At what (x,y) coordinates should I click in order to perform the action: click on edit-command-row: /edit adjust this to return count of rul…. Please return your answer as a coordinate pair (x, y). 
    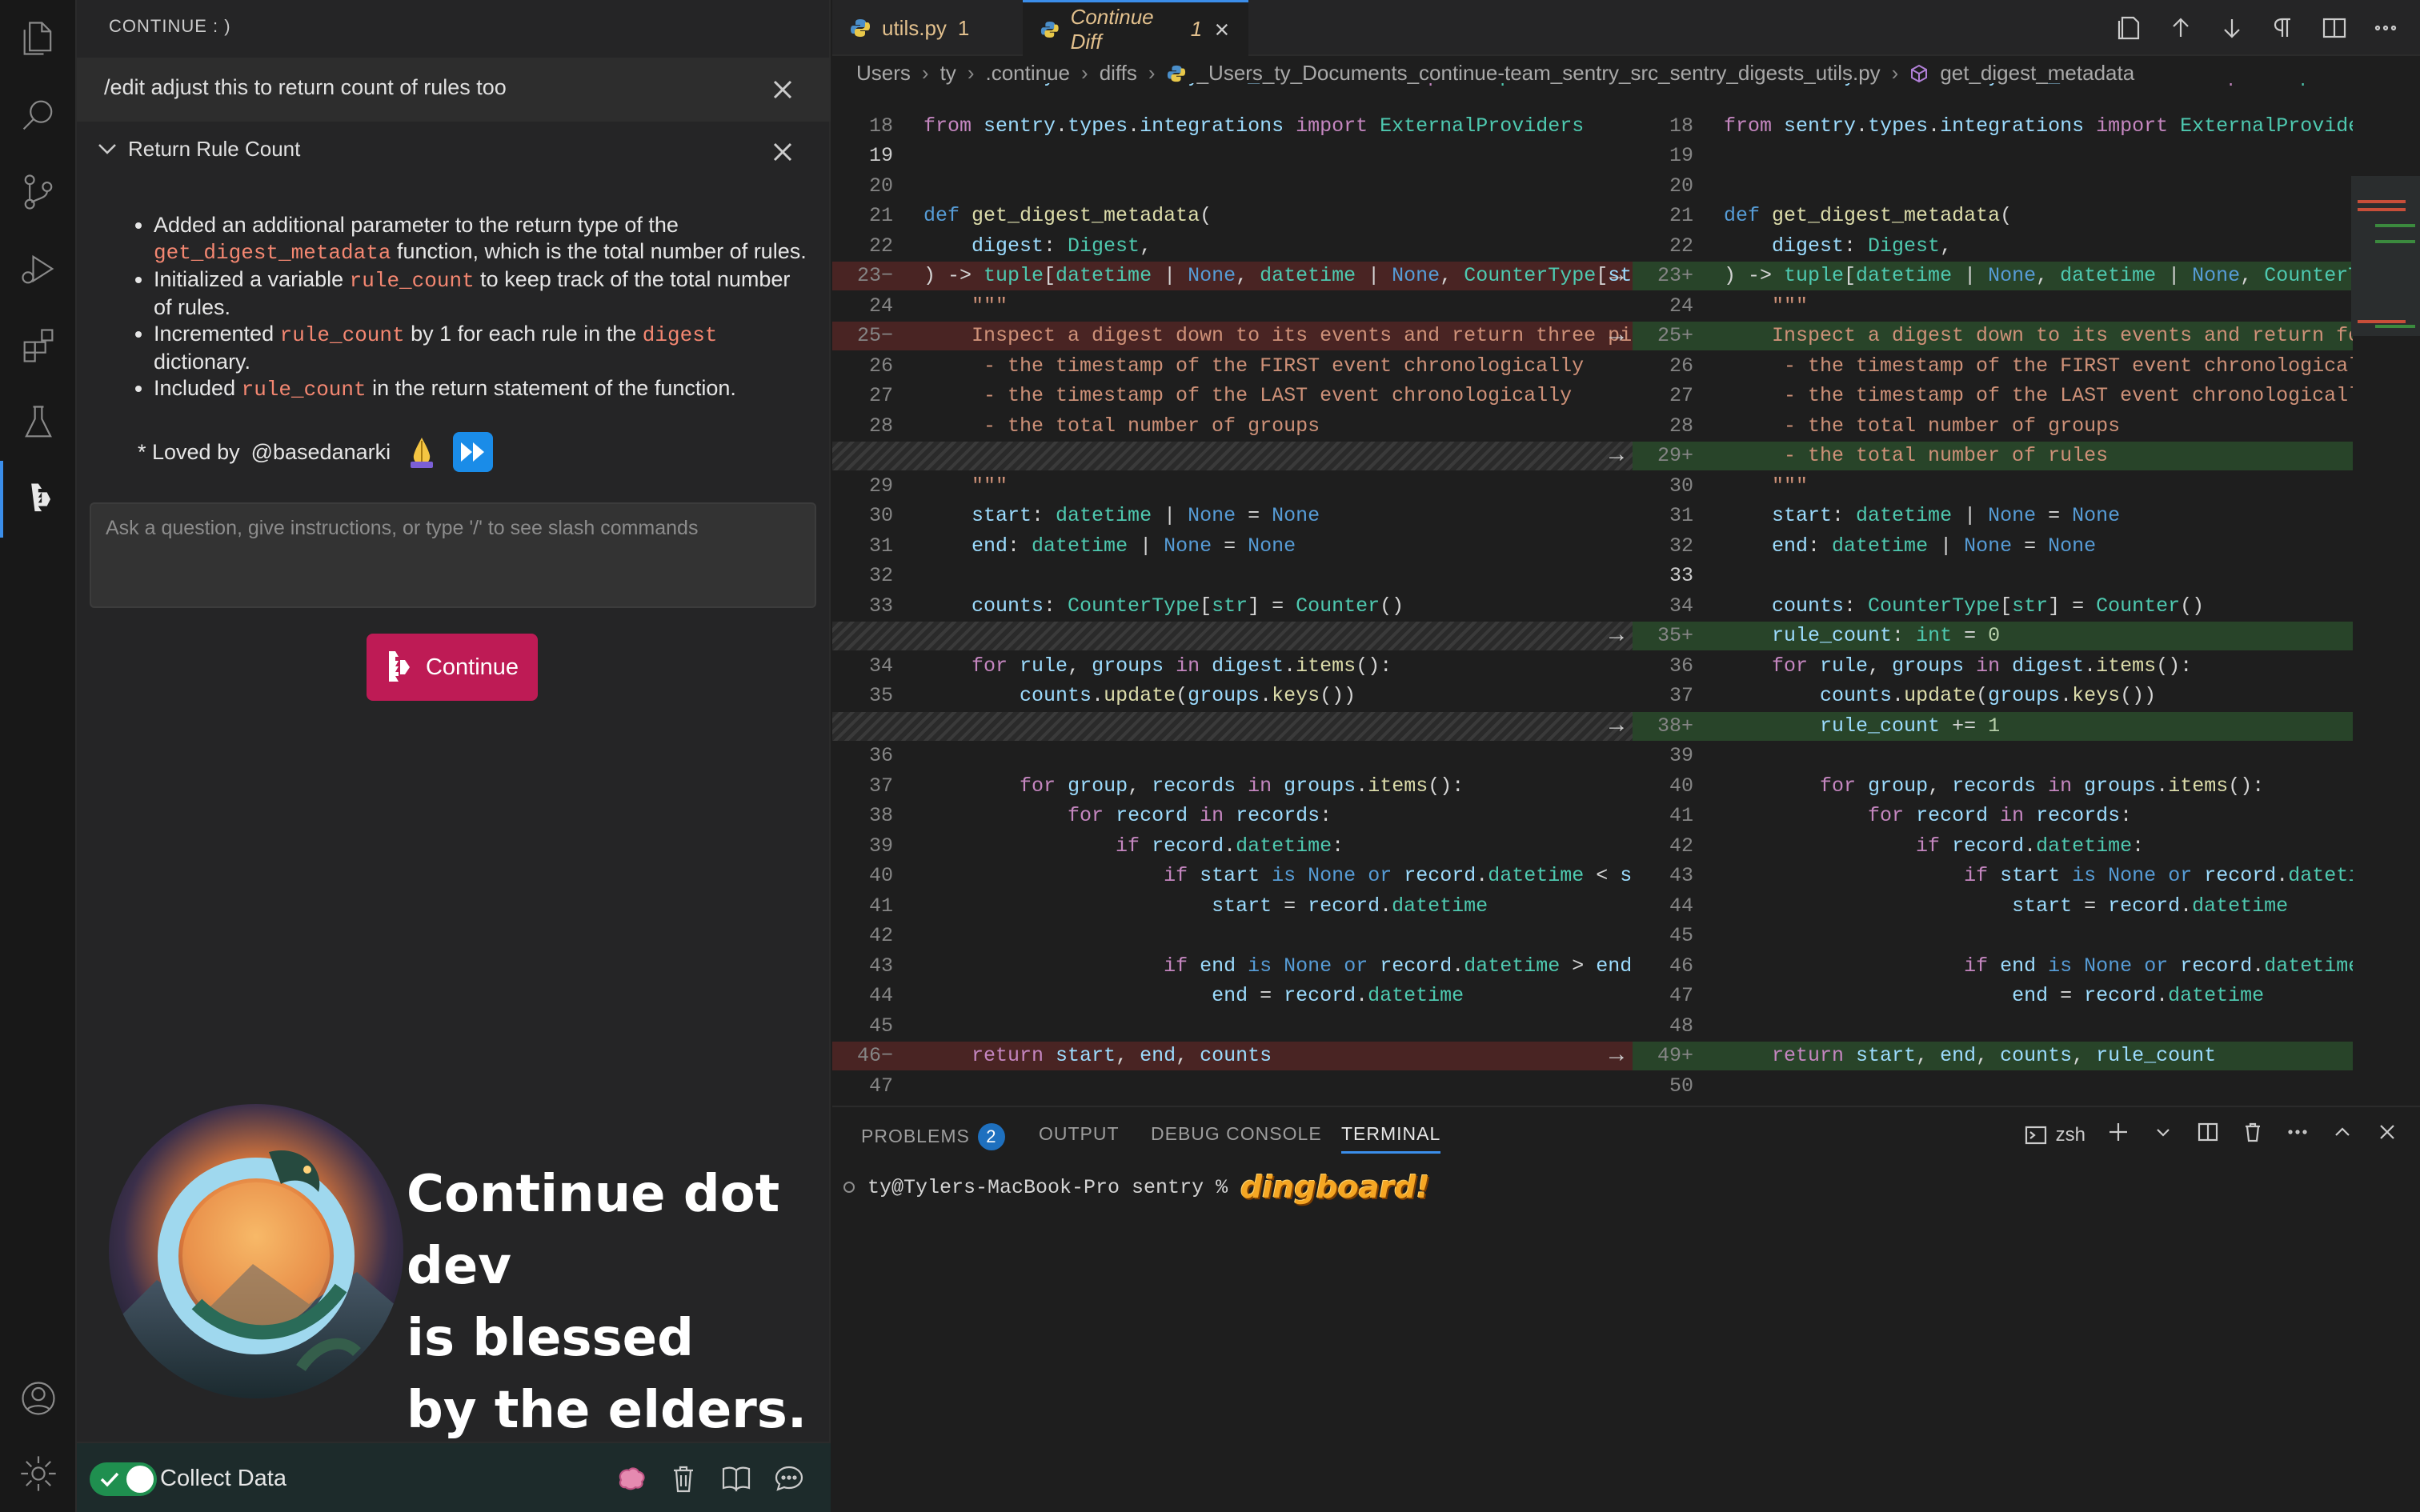
    Looking at the image, I should click on (454, 90).